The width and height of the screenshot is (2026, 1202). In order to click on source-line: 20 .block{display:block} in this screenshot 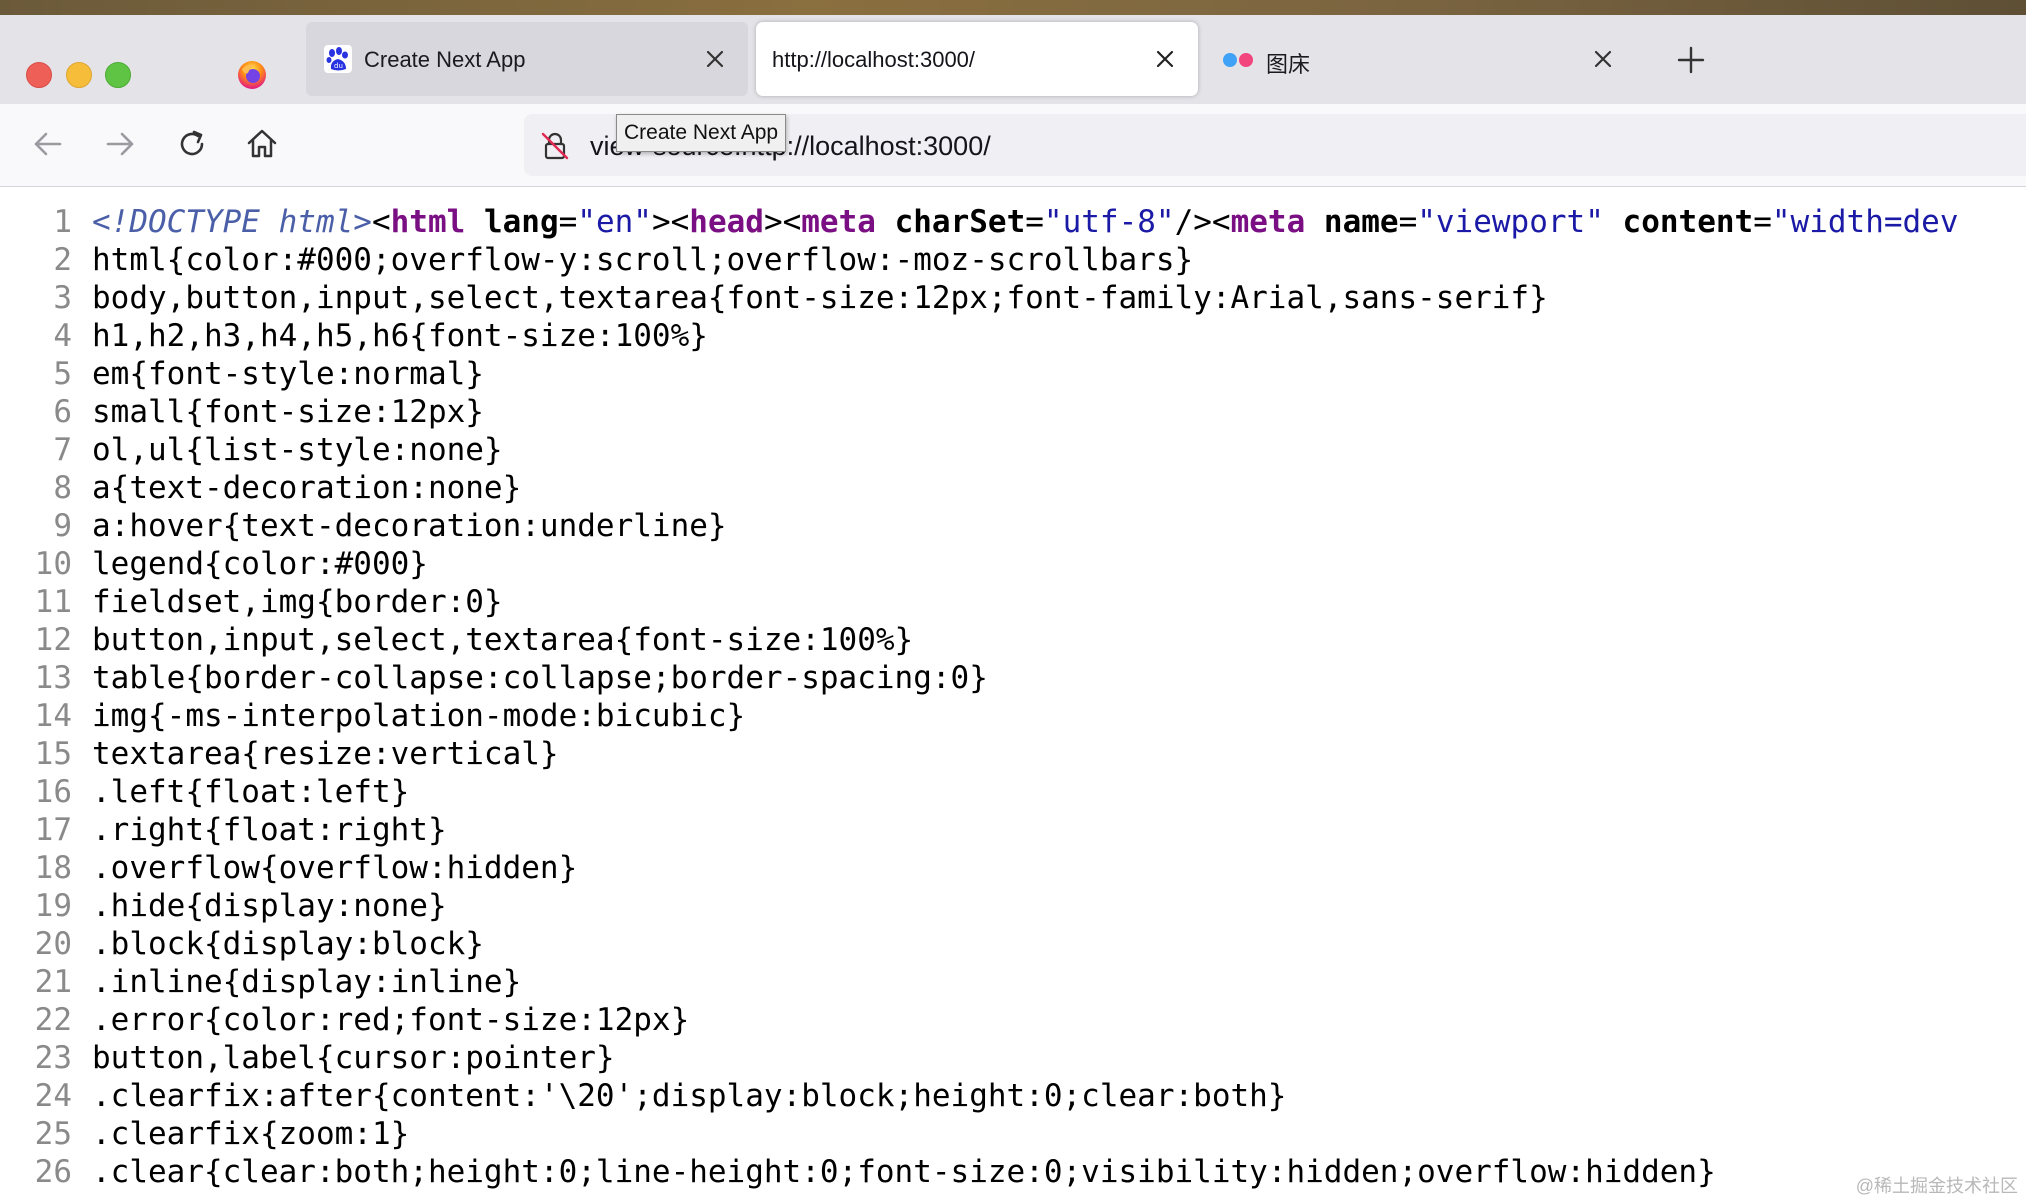, I will do `click(242, 944)`.